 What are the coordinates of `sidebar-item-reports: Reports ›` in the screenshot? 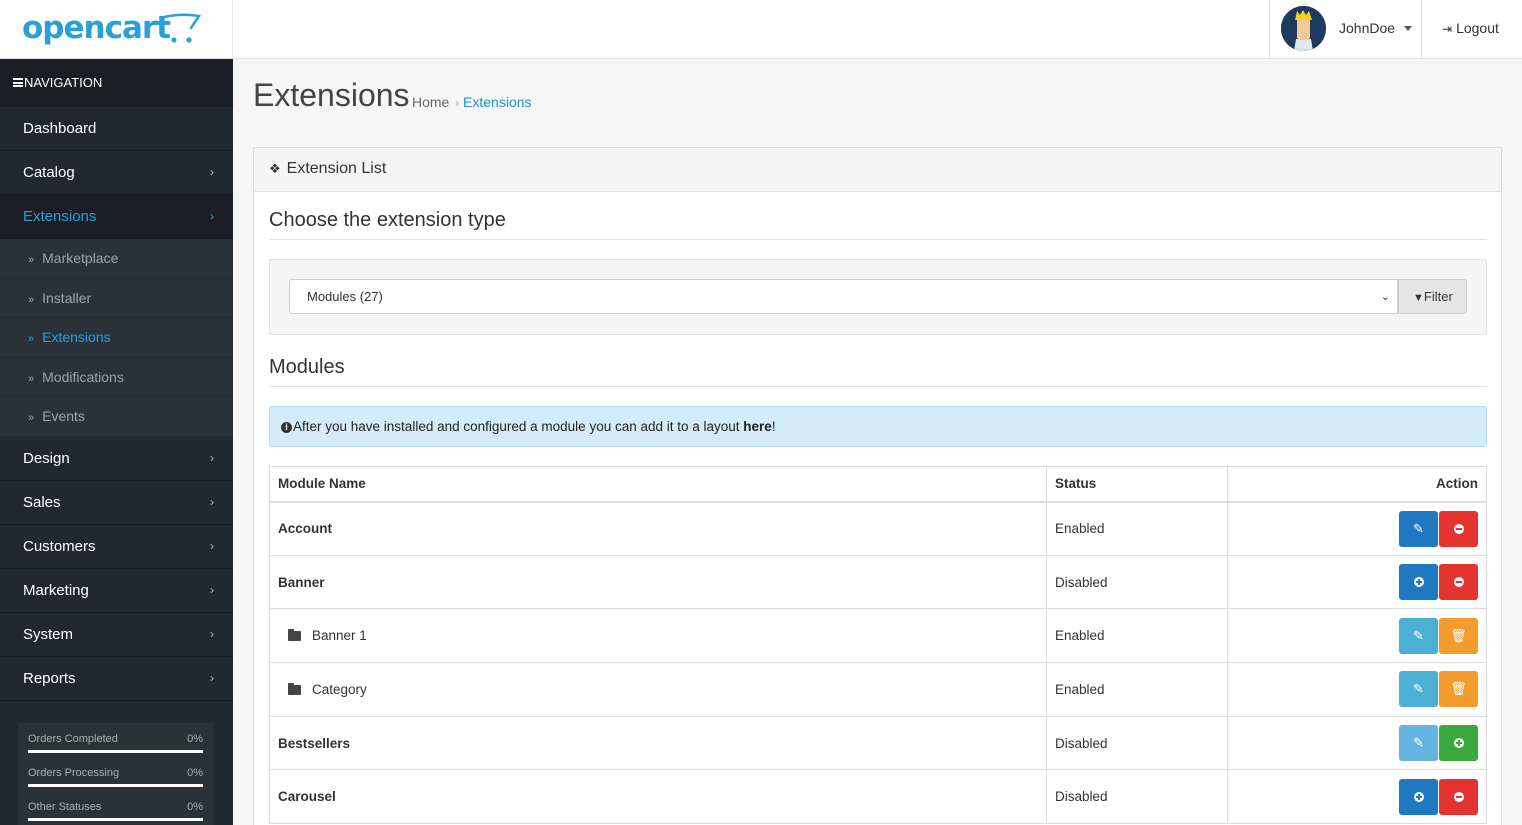 It's located at (116, 679).